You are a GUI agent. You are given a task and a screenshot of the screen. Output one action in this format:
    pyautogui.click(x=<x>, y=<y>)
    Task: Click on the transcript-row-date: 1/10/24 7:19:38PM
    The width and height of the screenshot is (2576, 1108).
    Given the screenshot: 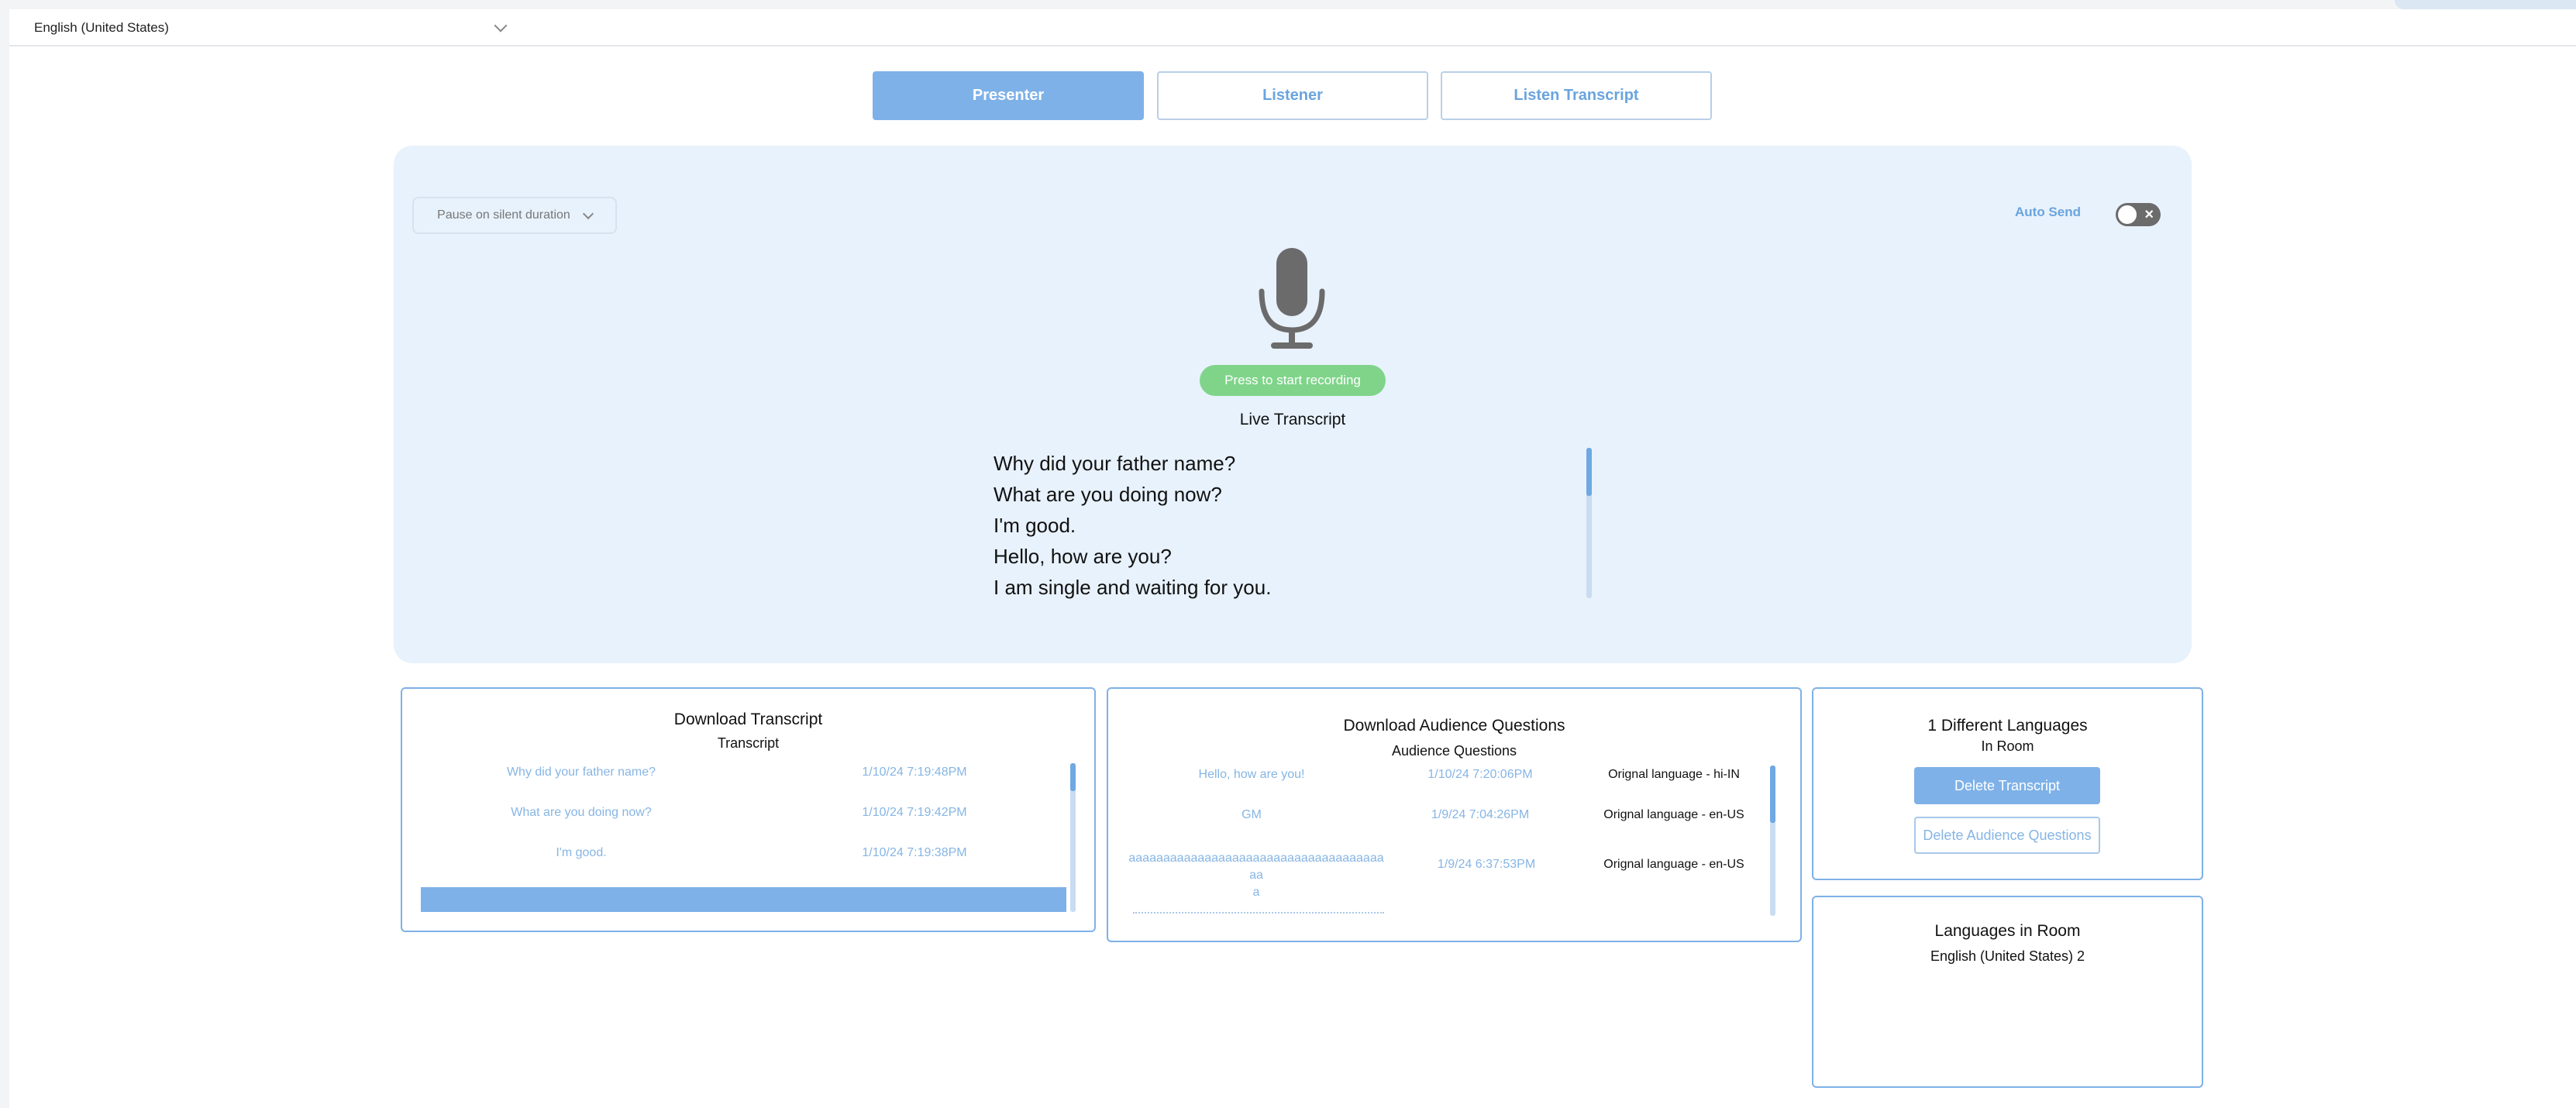 What is the action you would take?
    pyautogui.click(x=914, y=852)
    